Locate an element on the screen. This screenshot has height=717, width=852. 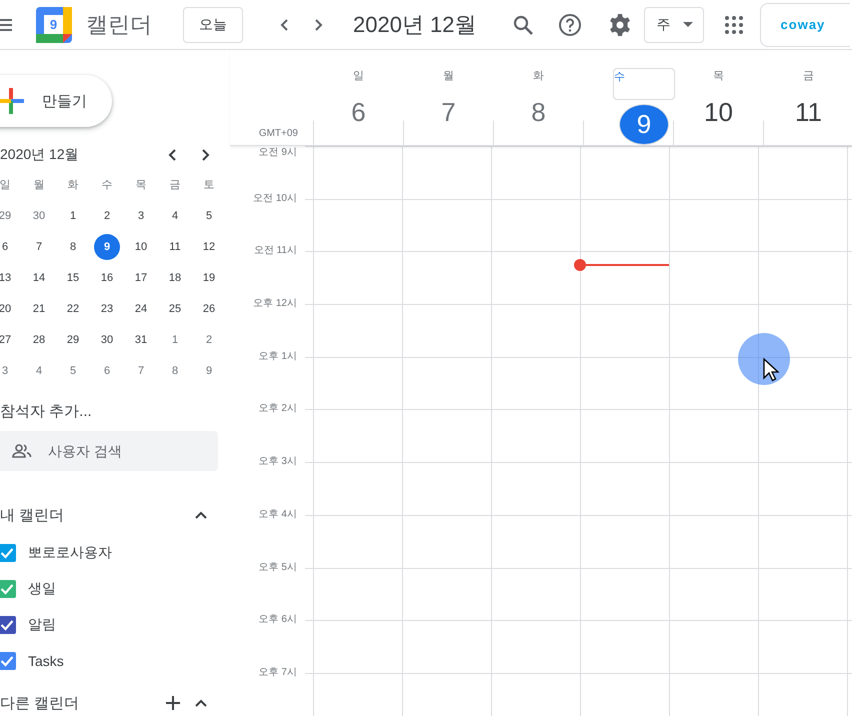
plus-icon is located at coordinates (12, 101).